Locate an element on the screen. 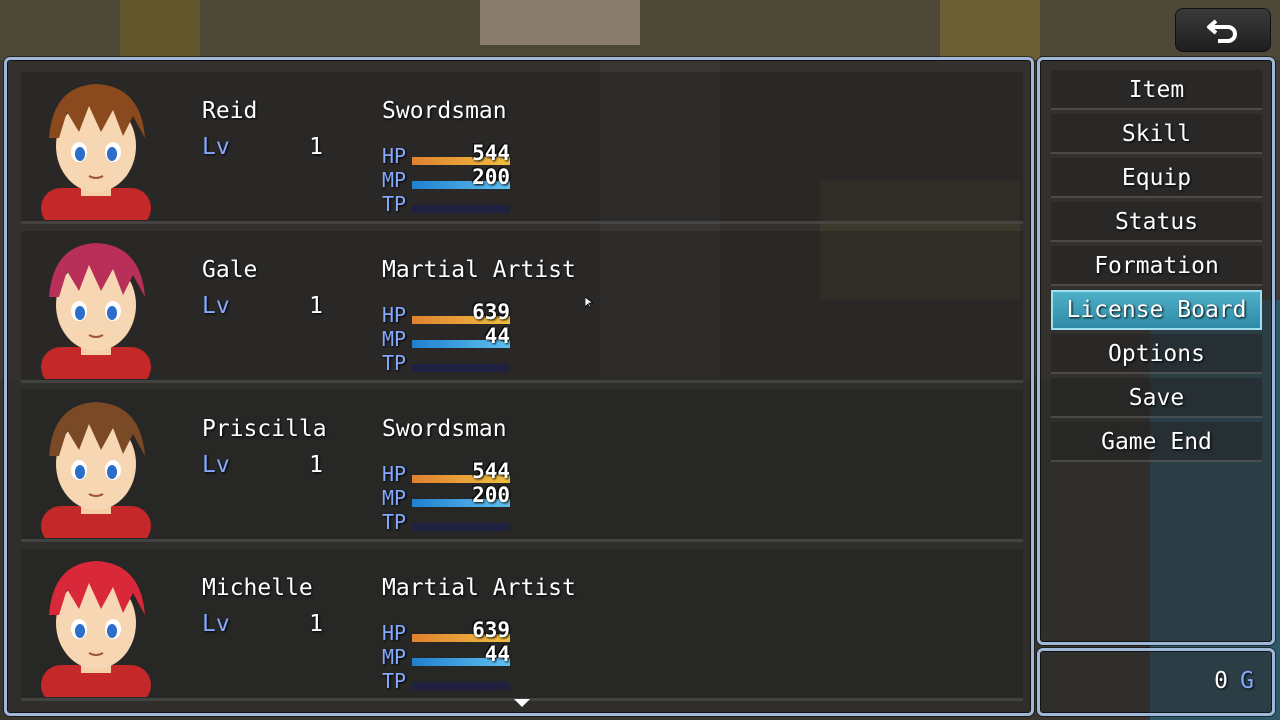 Image resolution: width=1280 pixels, height=720 pixels. back-button is located at coordinates (1223, 30).